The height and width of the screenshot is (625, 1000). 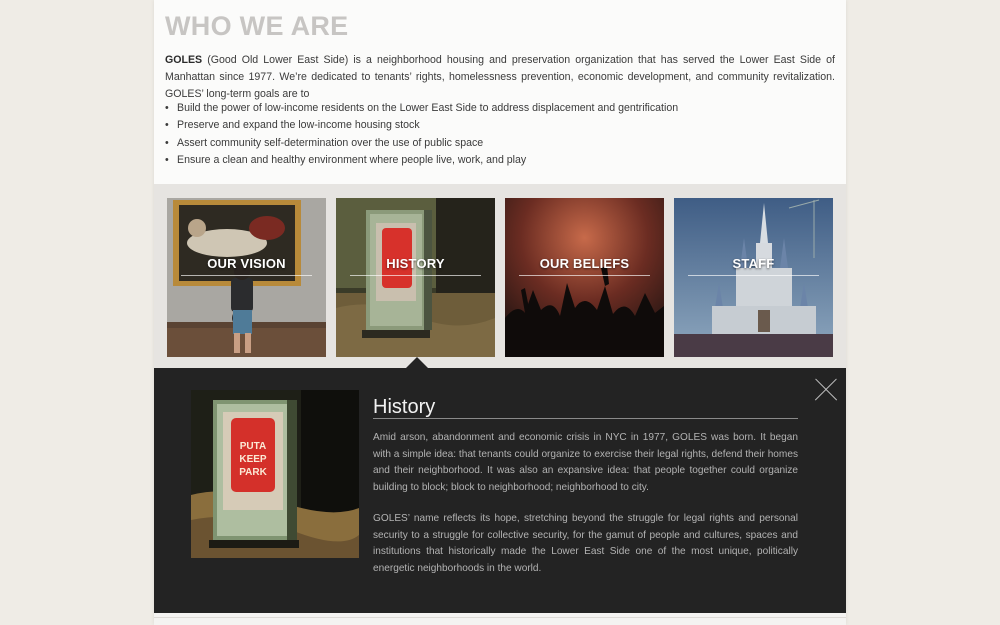 I want to click on tile-label: OUR BELIEFS, so click(x=584, y=263).